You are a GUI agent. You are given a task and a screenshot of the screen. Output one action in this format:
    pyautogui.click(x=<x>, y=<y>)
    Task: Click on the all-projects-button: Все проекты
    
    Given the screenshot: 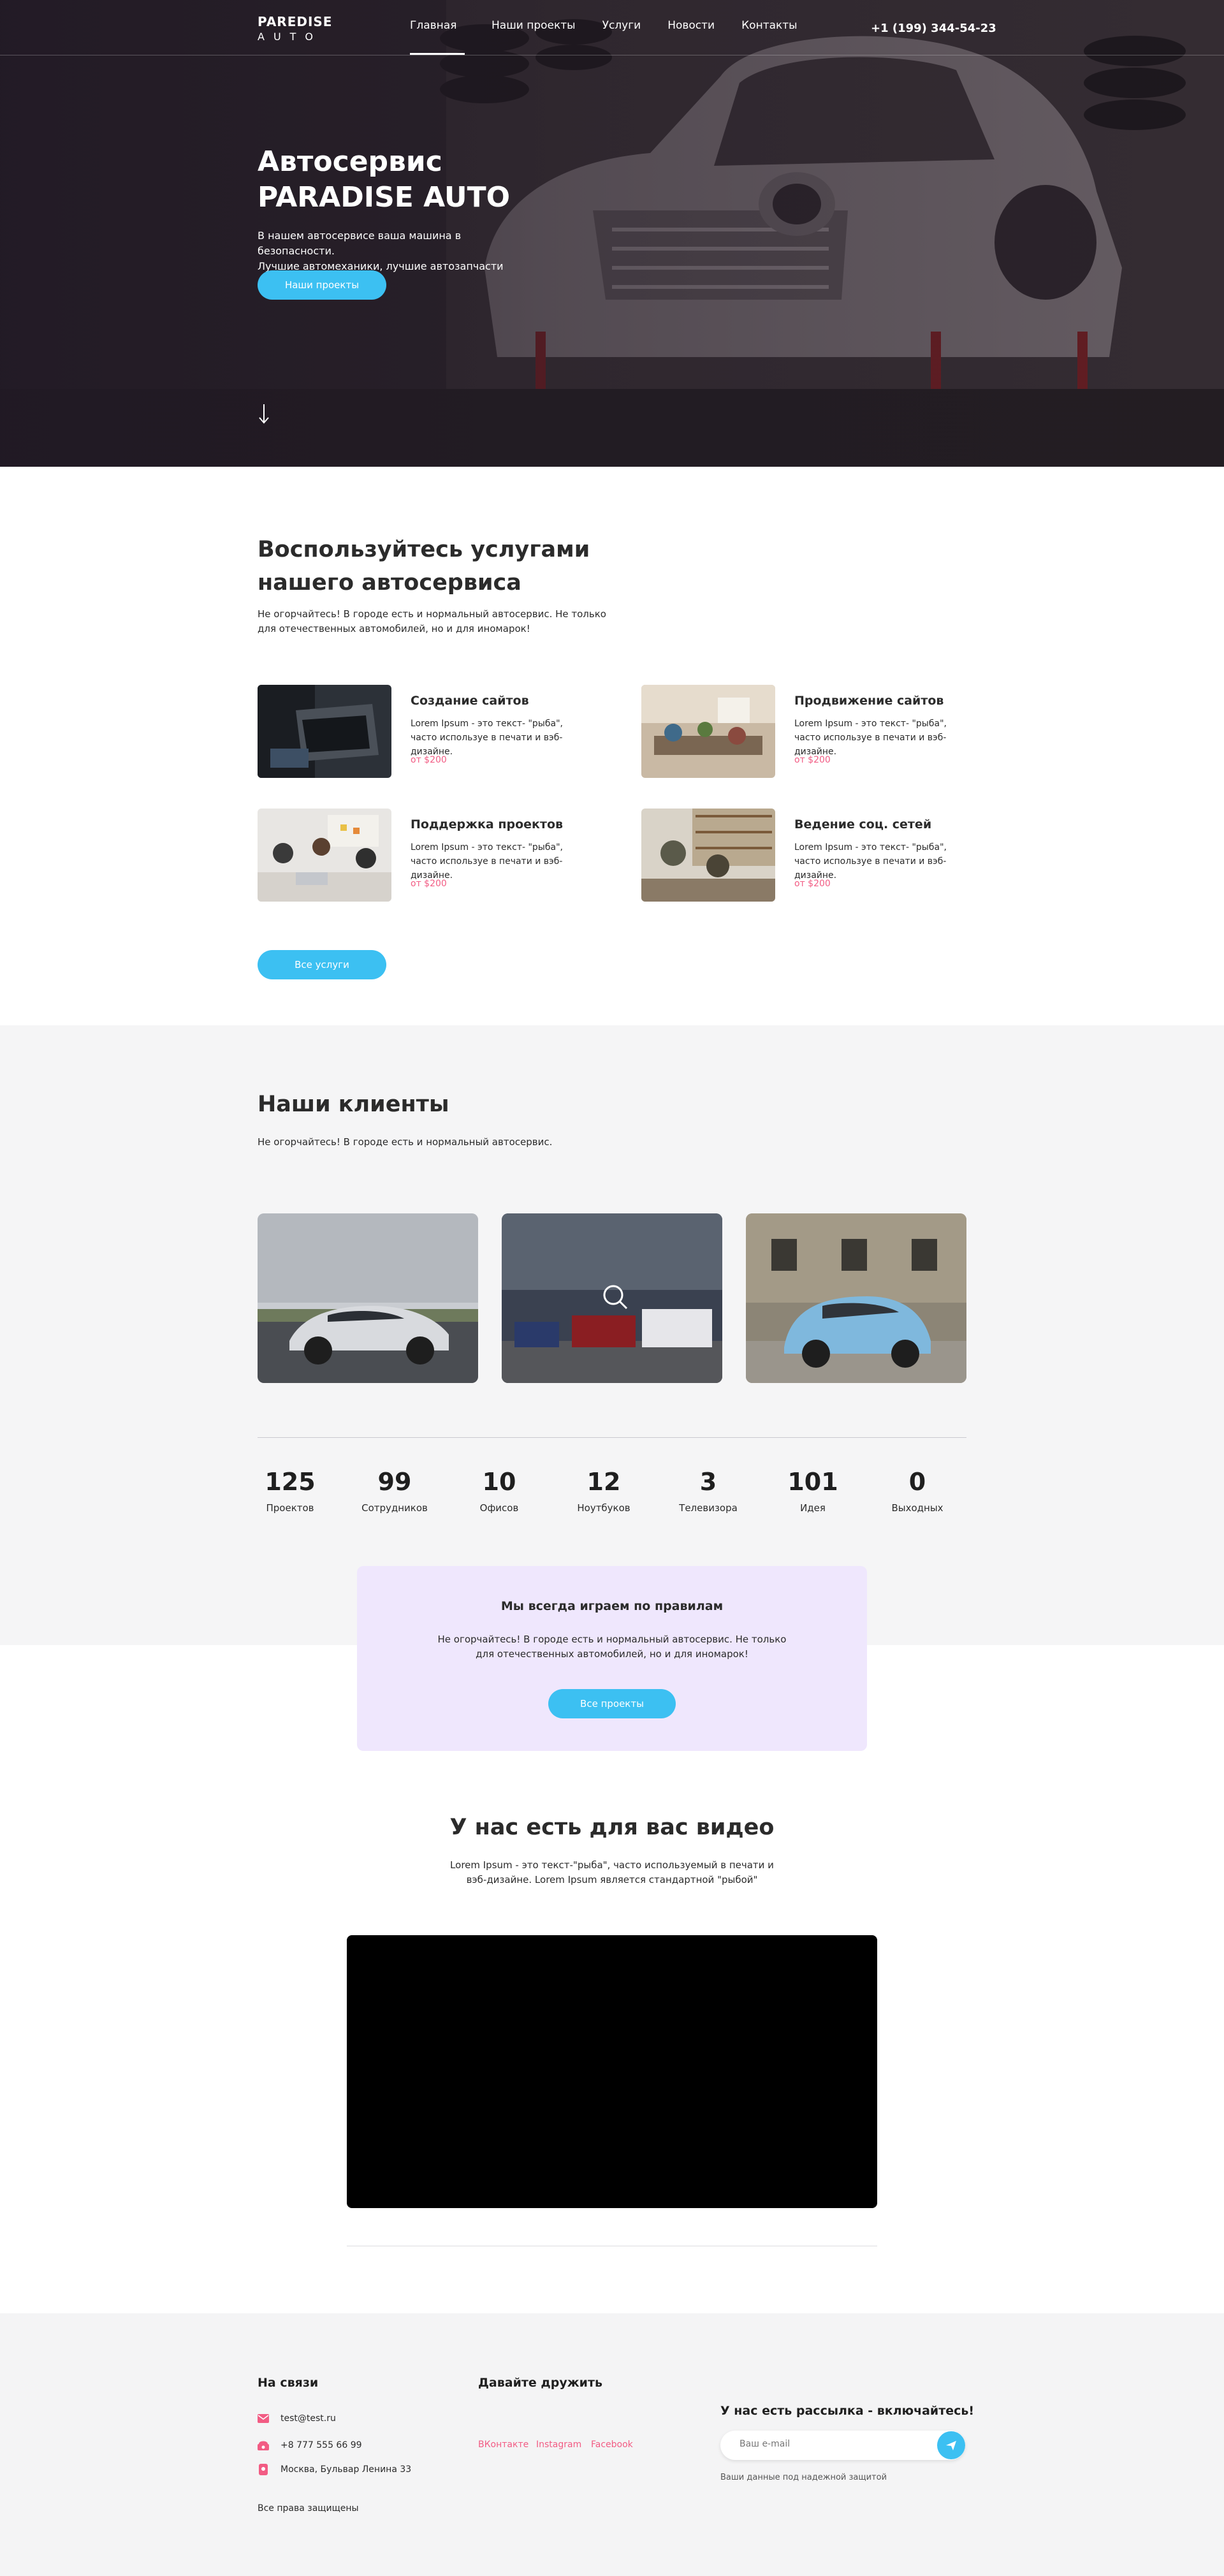 What is the action you would take?
    pyautogui.click(x=612, y=1703)
    